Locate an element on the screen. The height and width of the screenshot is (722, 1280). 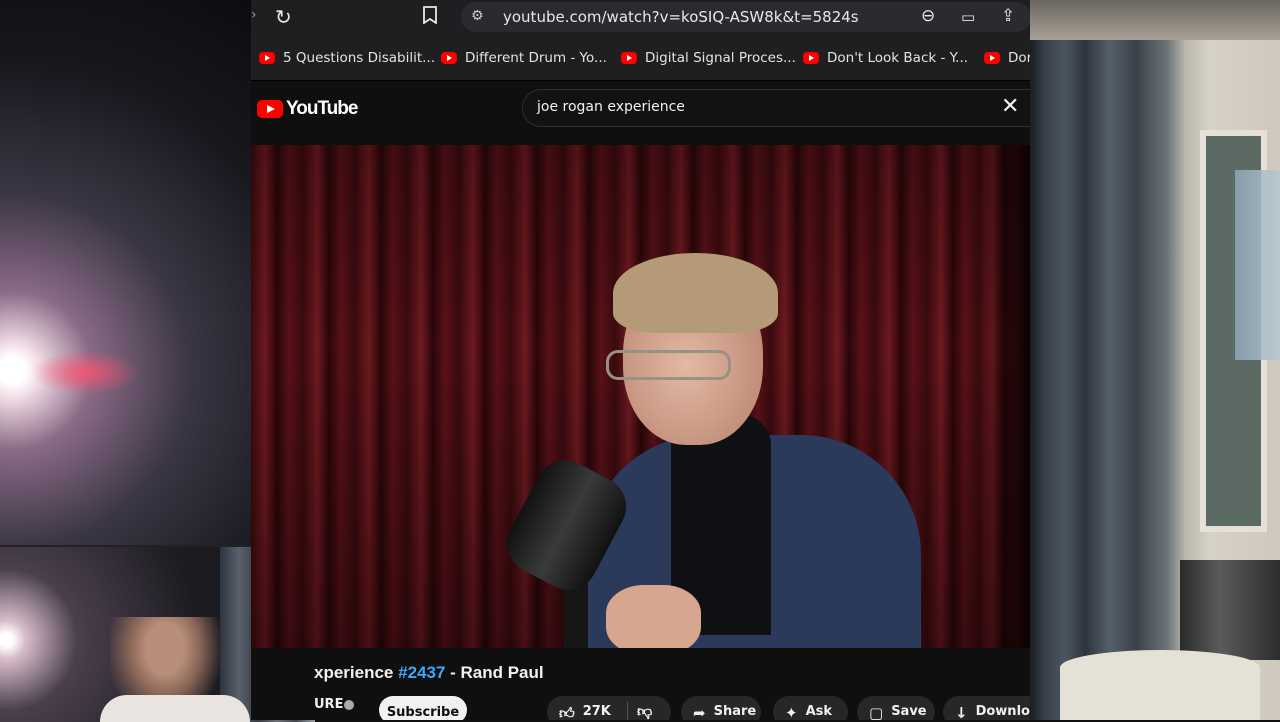
youtube-header: YouTube joe rogan experience ✕ is located at coordinates (640, 113).